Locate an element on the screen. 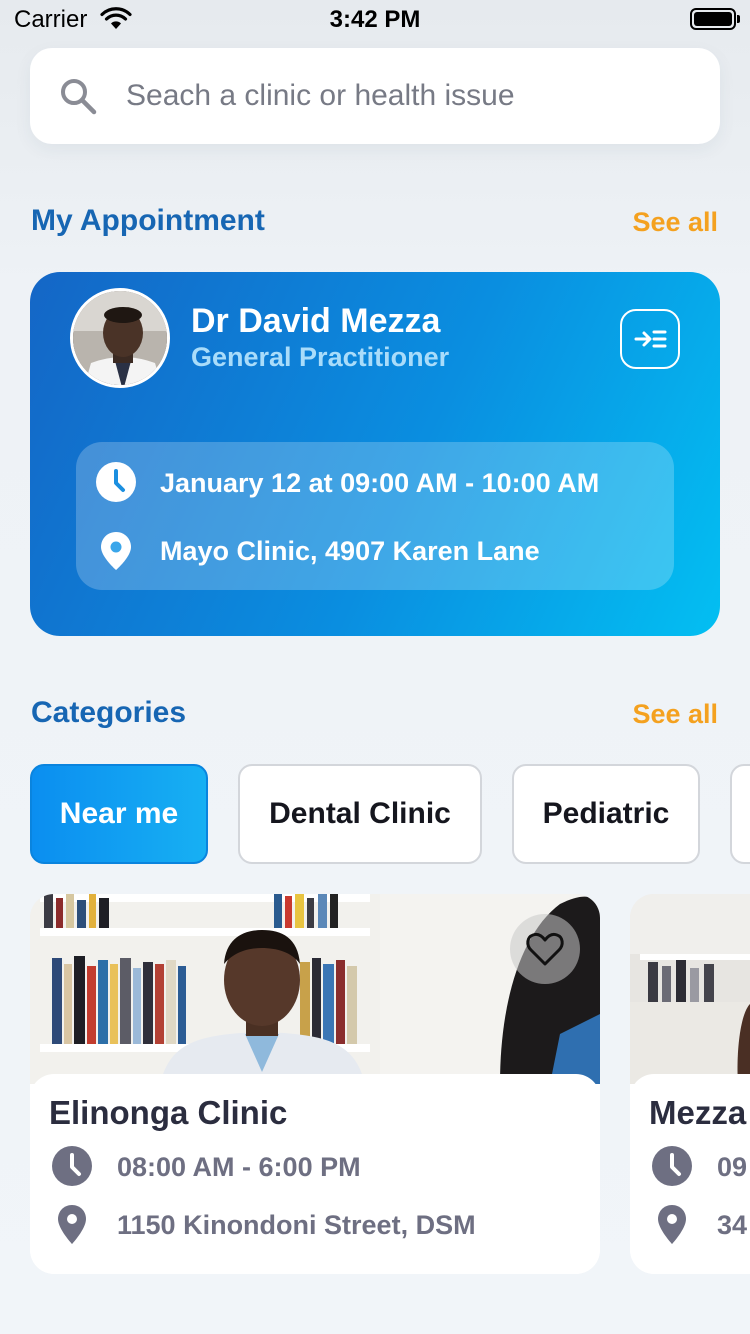  battery-icon is located at coordinates (713, 19).